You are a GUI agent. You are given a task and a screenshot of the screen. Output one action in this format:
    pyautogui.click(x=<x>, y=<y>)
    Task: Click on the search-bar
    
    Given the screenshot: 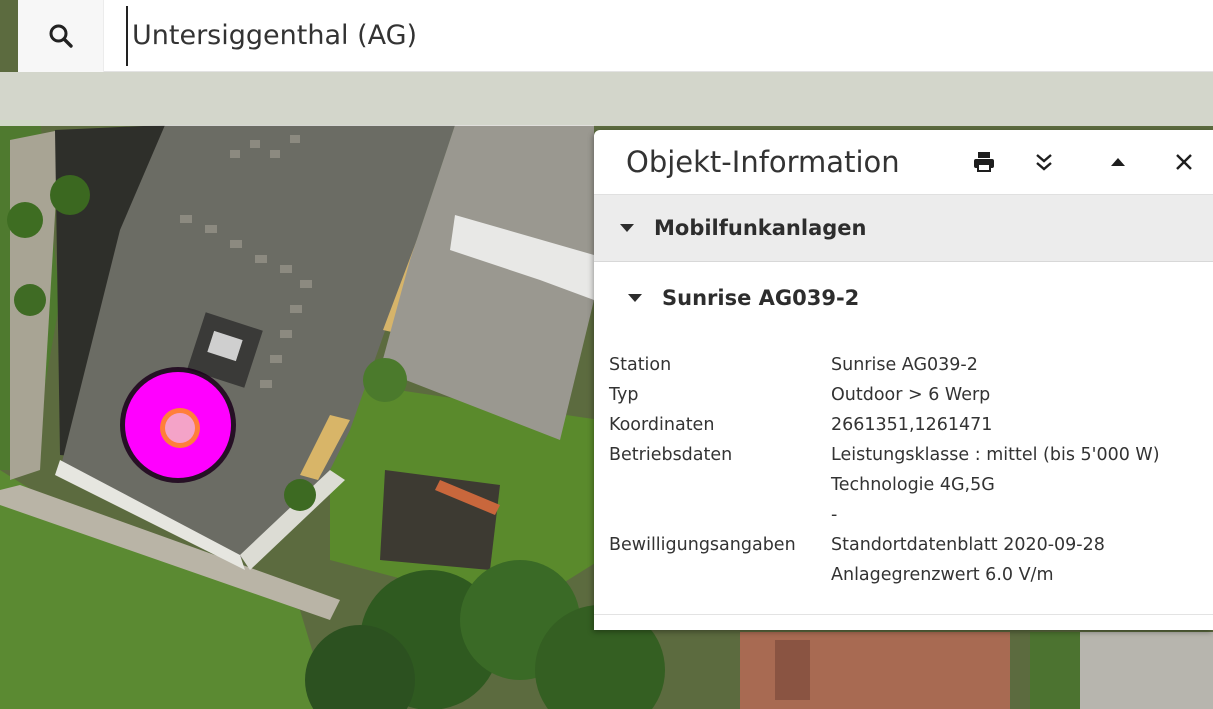 What is the action you would take?
    pyautogui.click(x=615, y=36)
    